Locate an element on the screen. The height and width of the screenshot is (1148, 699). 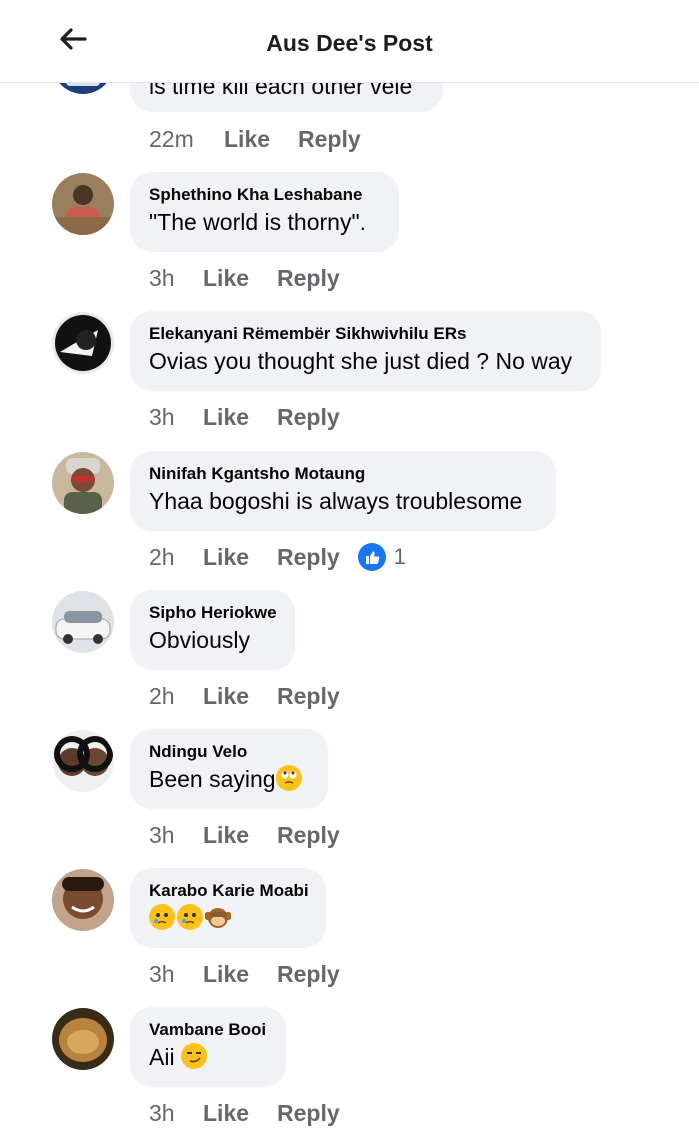
comment-author: Karabo Karie Moabi is located at coordinates (229, 891).